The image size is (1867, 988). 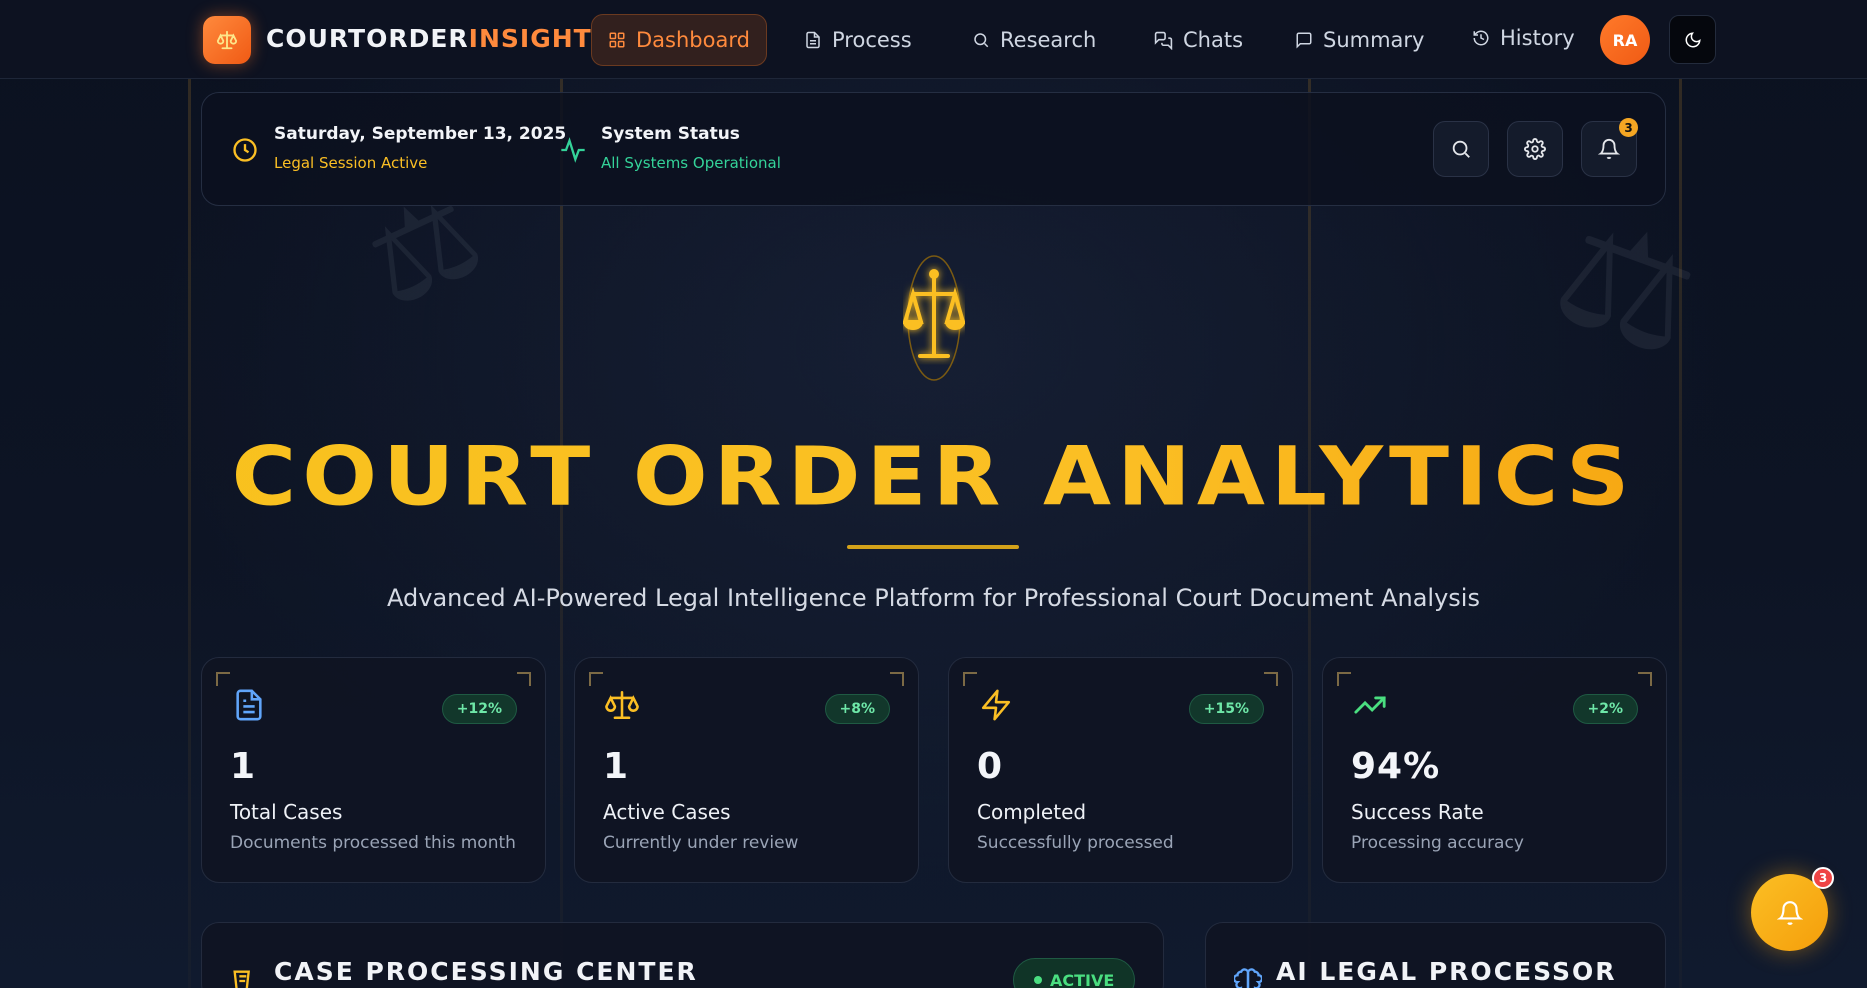 I want to click on brain-icon, so click(x=1248, y=978).